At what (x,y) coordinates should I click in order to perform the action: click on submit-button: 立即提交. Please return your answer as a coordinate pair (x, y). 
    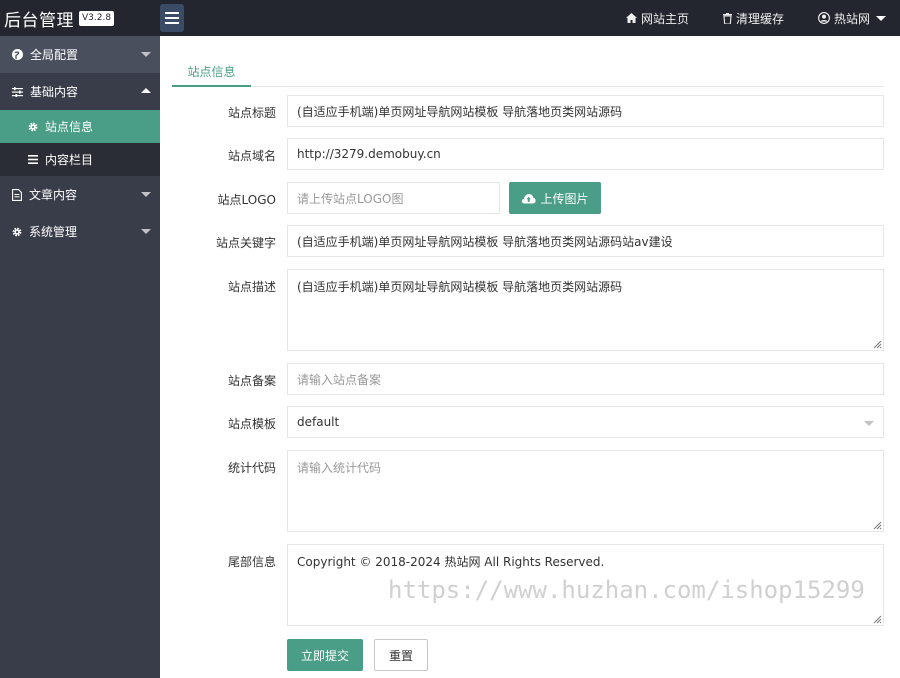
    Looking at the image, I should click on (325, 655).